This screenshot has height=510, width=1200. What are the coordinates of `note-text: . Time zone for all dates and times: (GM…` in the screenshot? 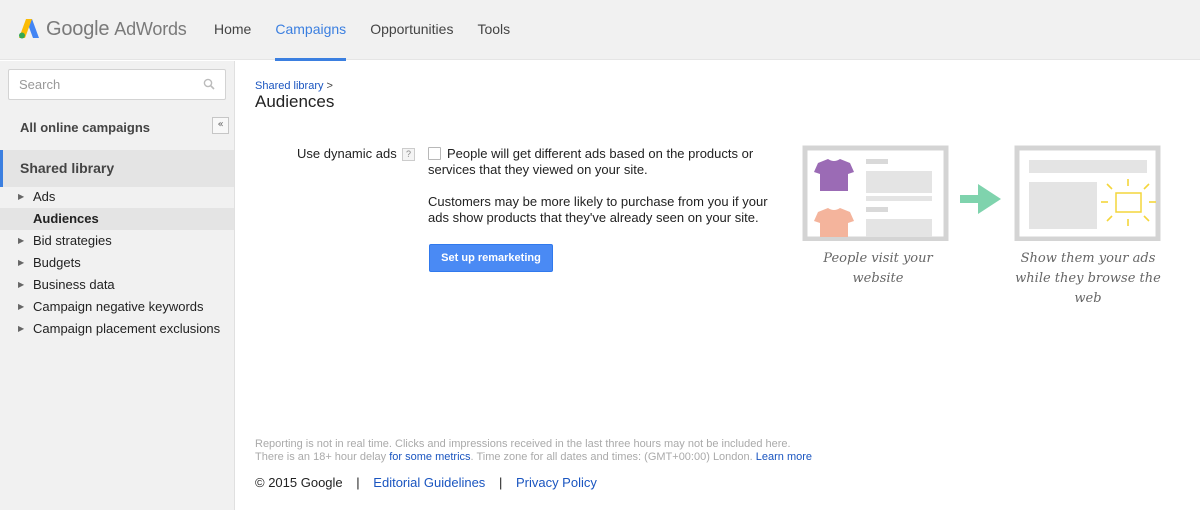 It's located at (613, 457).